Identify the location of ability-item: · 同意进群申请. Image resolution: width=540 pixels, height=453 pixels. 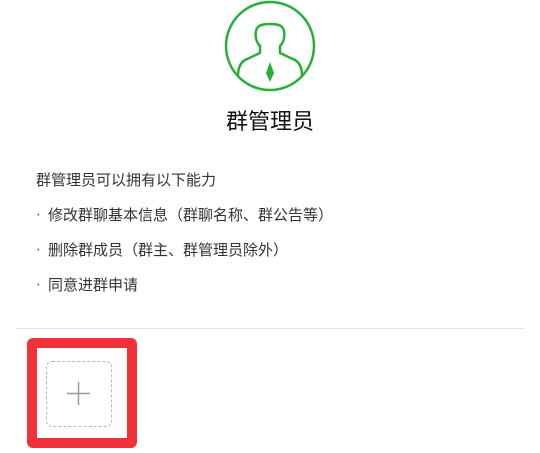
(276, 285).